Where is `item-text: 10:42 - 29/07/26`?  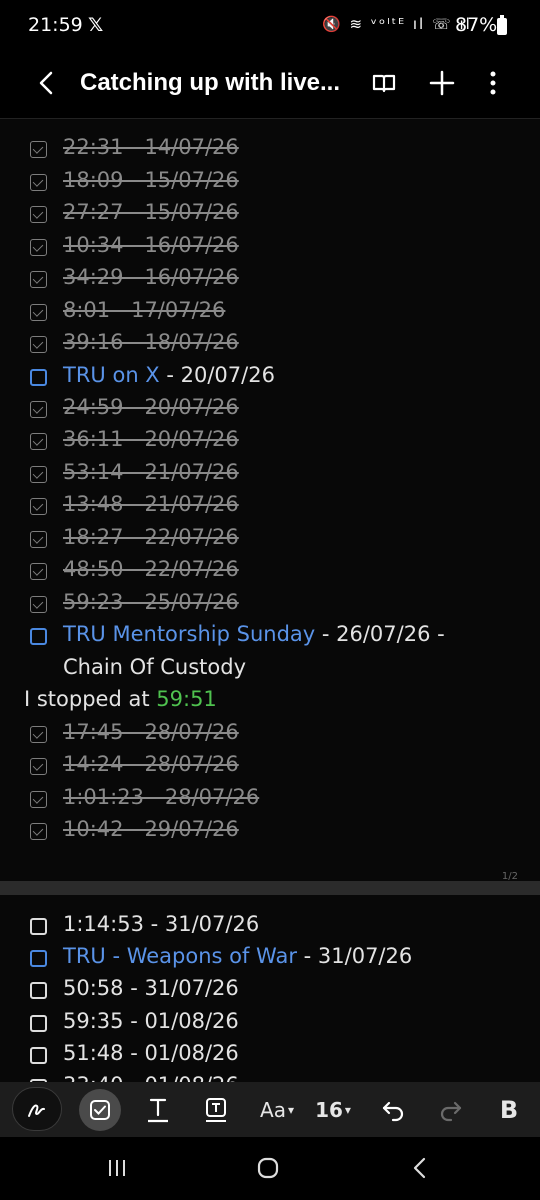
item-text: 10:42 - 29/07/26 is located at coordinates (151, 829).